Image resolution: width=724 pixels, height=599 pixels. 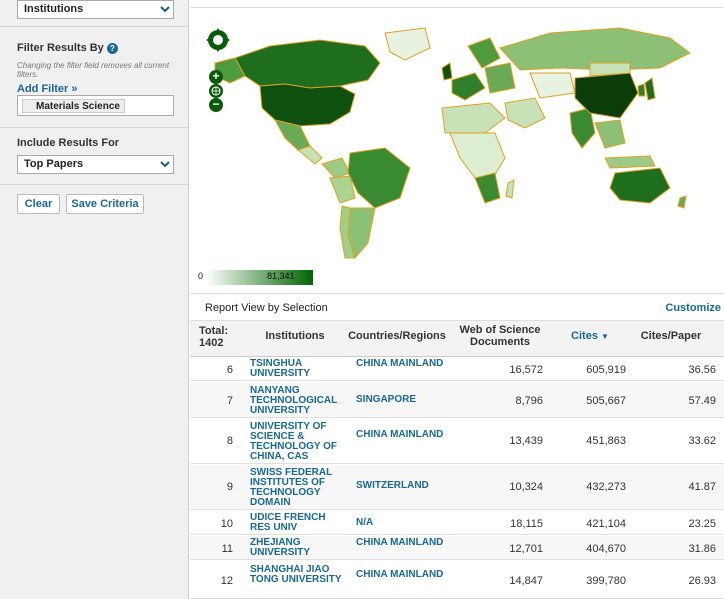 What do you see at coordinates (457, 306) in the screenshot?
I see `report-view-bar: Report View by Selection Customize` at bounding box center [457, 306].